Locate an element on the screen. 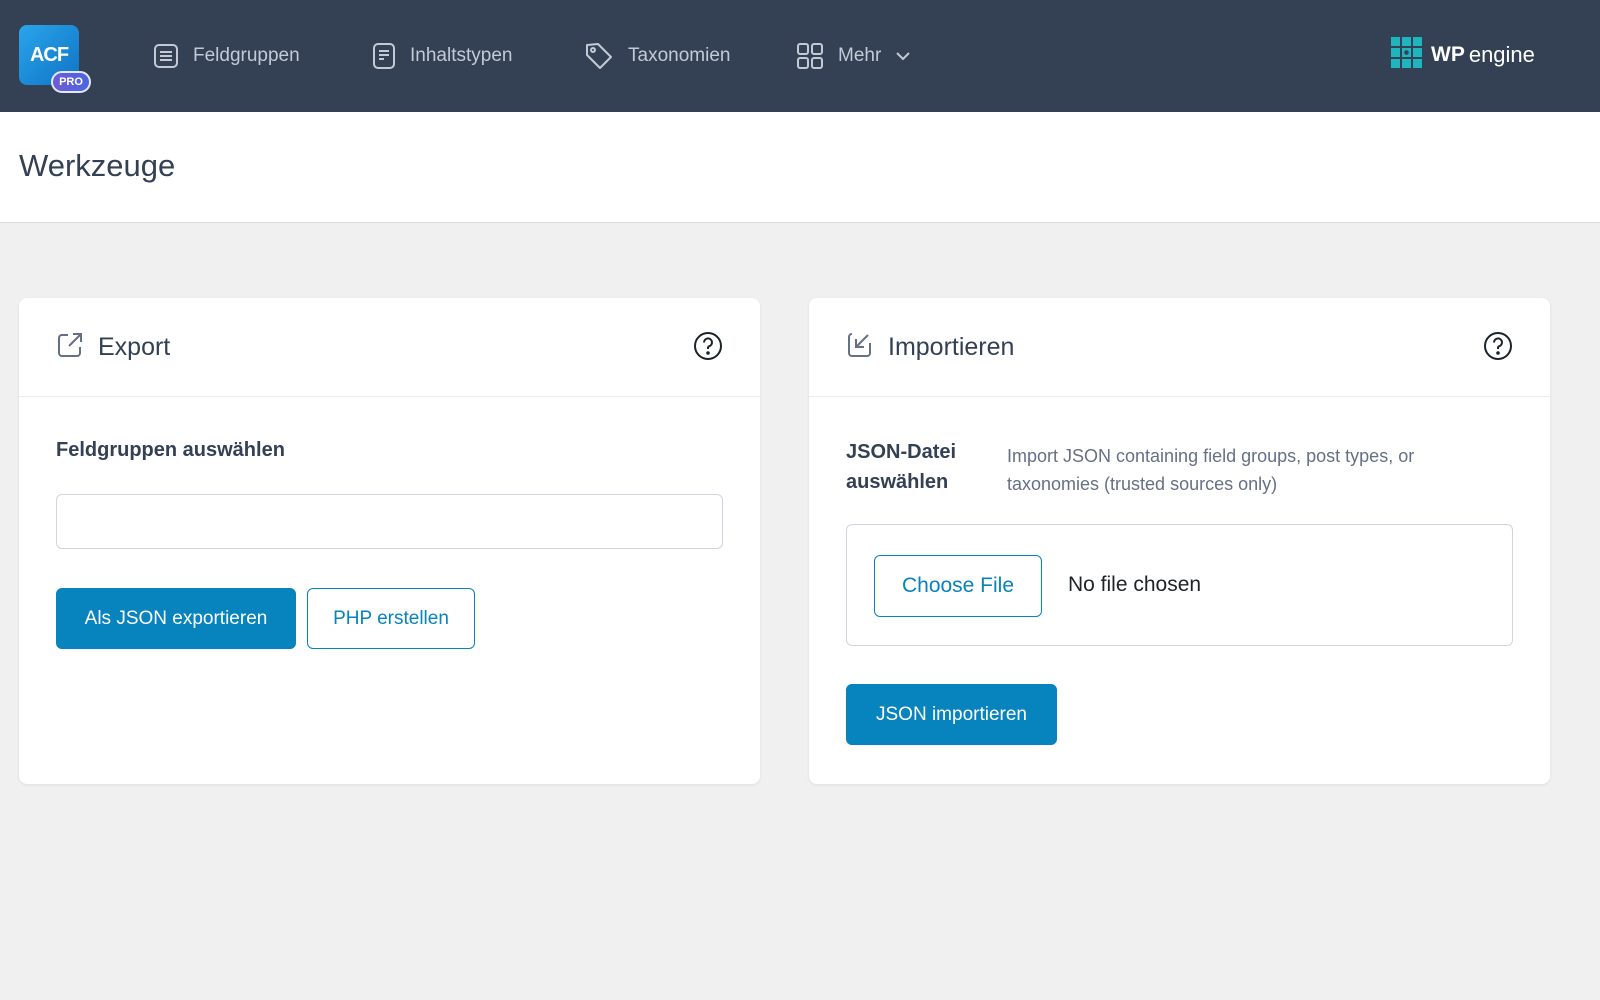  nav-item-label: Mehr is located at coordinates (860, 55).